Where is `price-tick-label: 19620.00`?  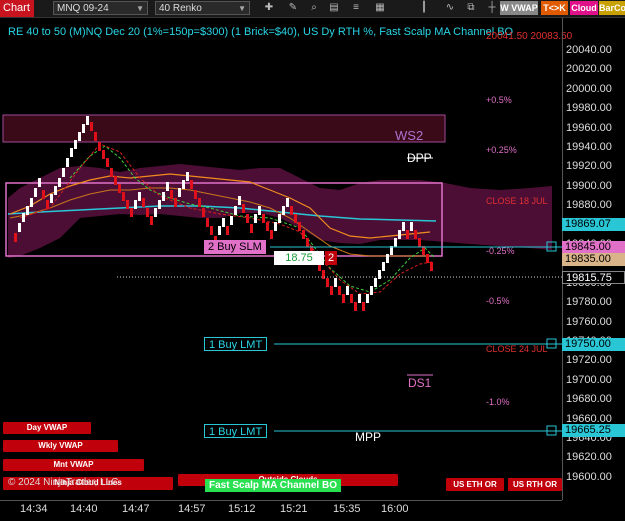
price-tick-label: 19620.00 is located at coordinates (589, 457).